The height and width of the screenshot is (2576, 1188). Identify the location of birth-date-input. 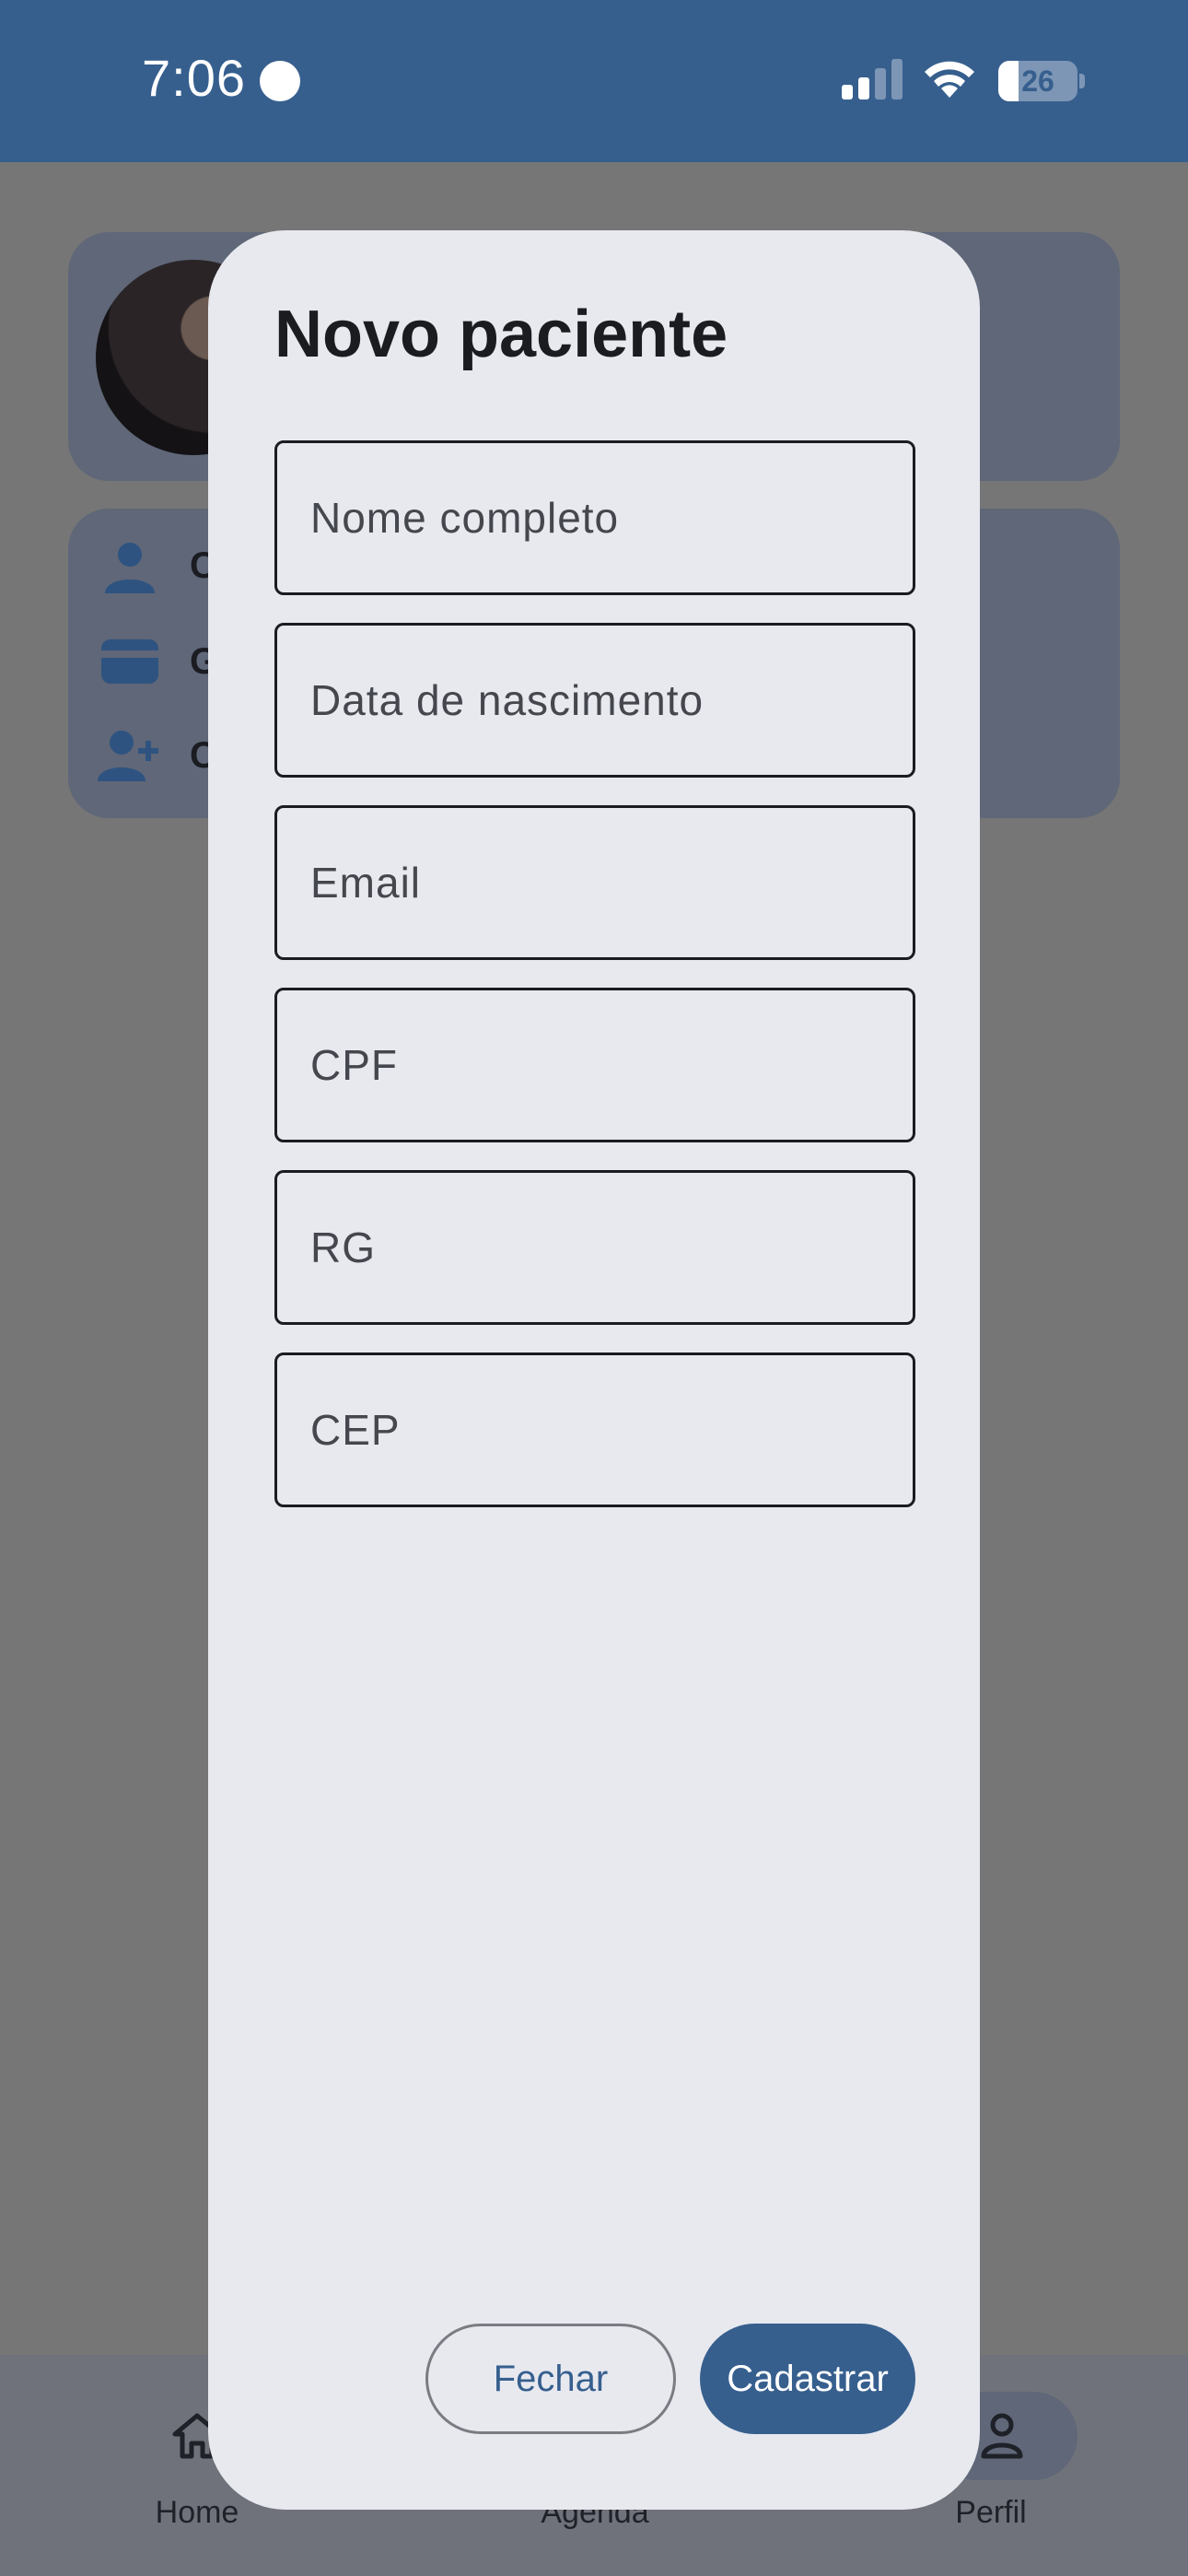
(595, 700).